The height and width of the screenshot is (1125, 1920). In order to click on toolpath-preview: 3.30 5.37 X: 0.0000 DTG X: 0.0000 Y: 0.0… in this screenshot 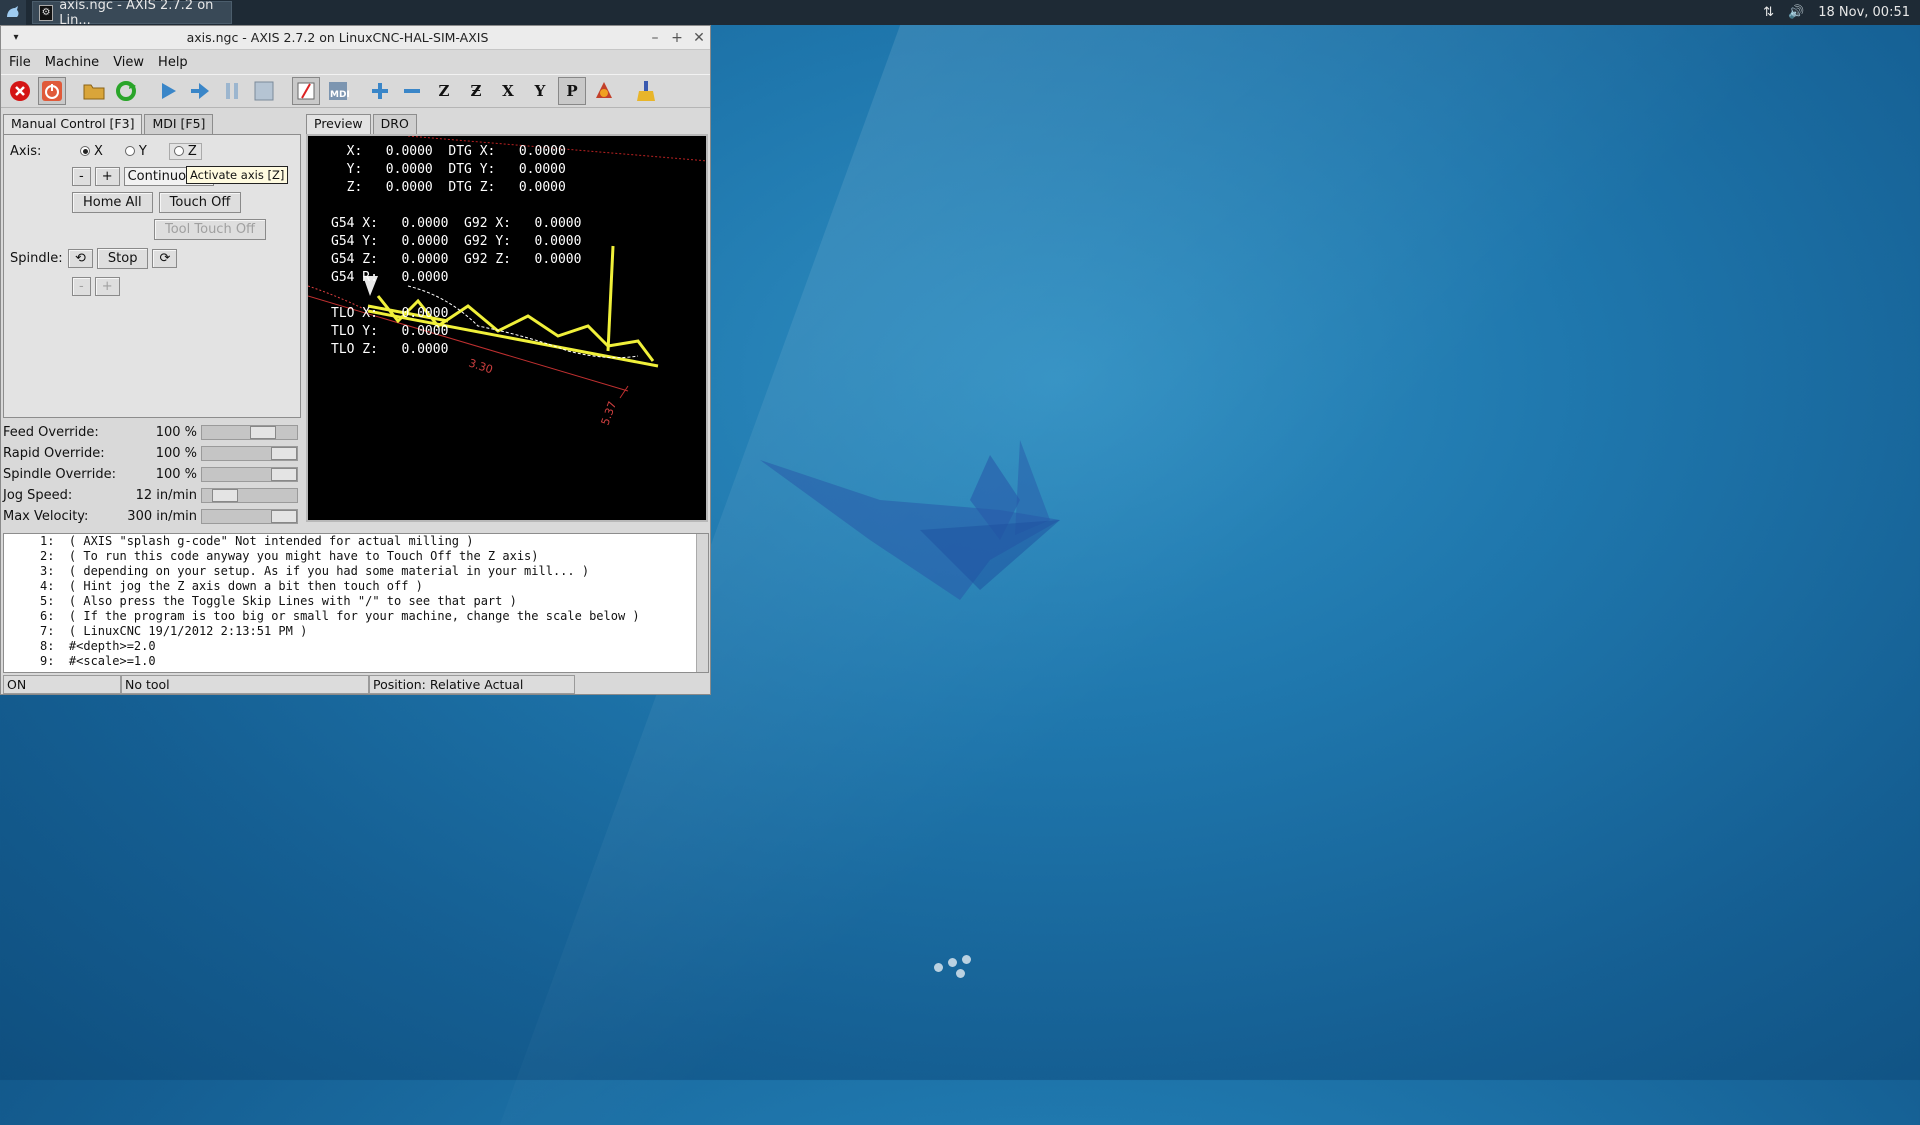, I will do `click(507, 328)`.